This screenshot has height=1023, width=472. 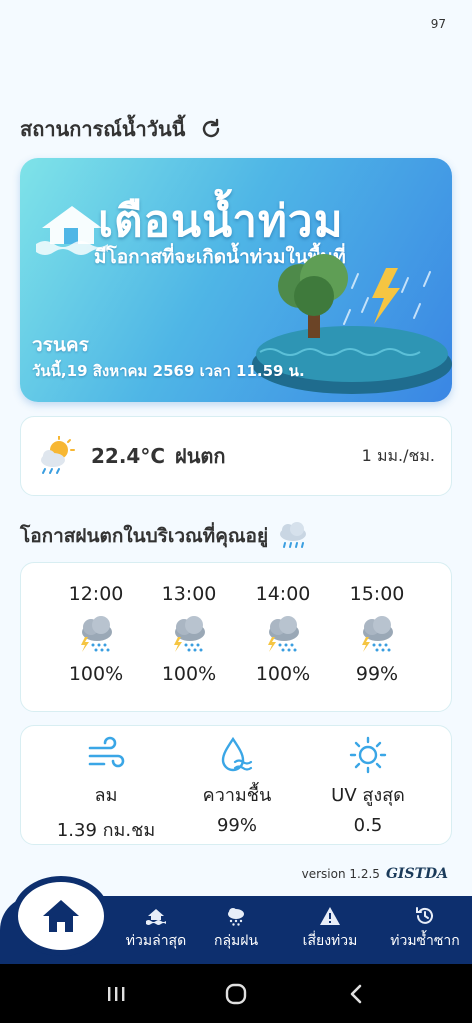 I want to click on condition-item: UV สูงสุด 0.5, so click(x=368, y=786).